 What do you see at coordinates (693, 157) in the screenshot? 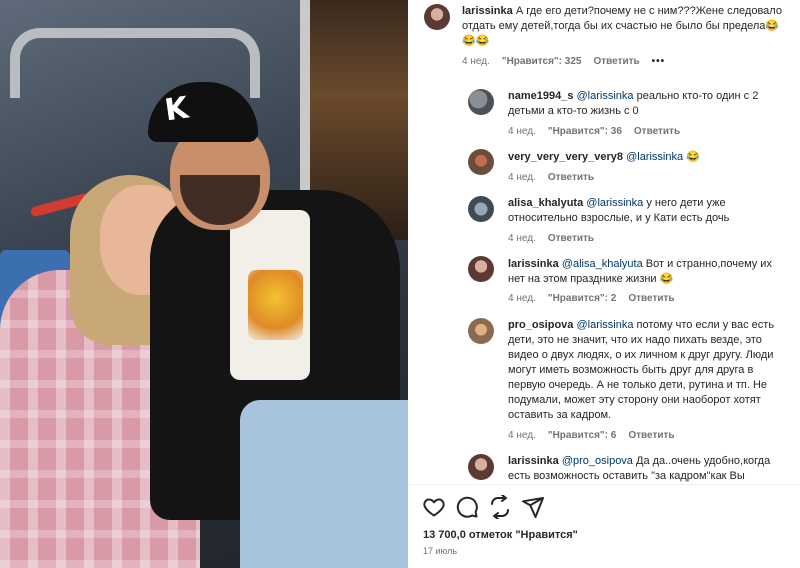
I see `comment-text: 😂` at bounding box center [693, 157].